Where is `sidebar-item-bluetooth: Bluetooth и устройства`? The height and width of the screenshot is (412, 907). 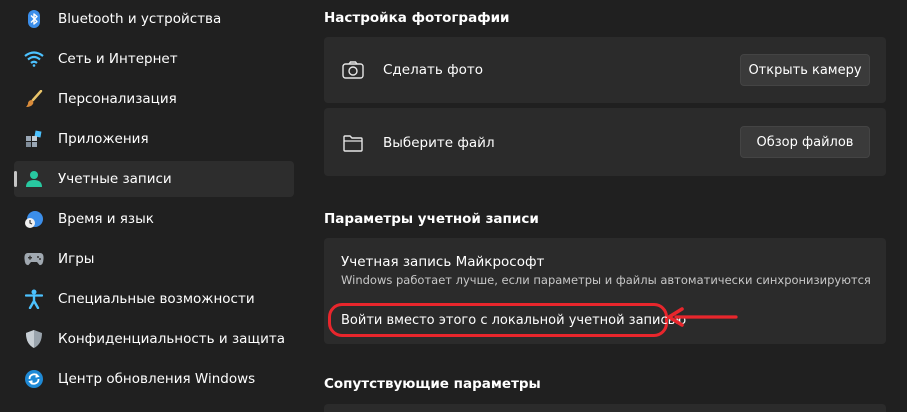
sidebar-item-bluetooth: Bluetooth и устройства is located at coordinates (154, 19).